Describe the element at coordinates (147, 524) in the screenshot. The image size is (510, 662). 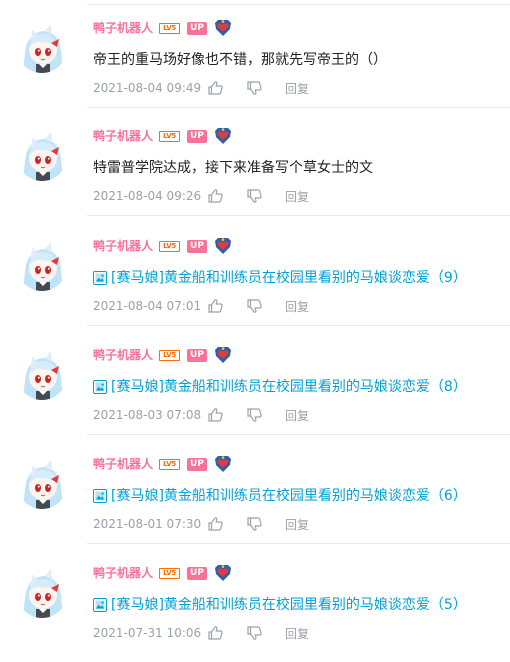
I see `timestamp: 2021-08-01 07:30` at that location.